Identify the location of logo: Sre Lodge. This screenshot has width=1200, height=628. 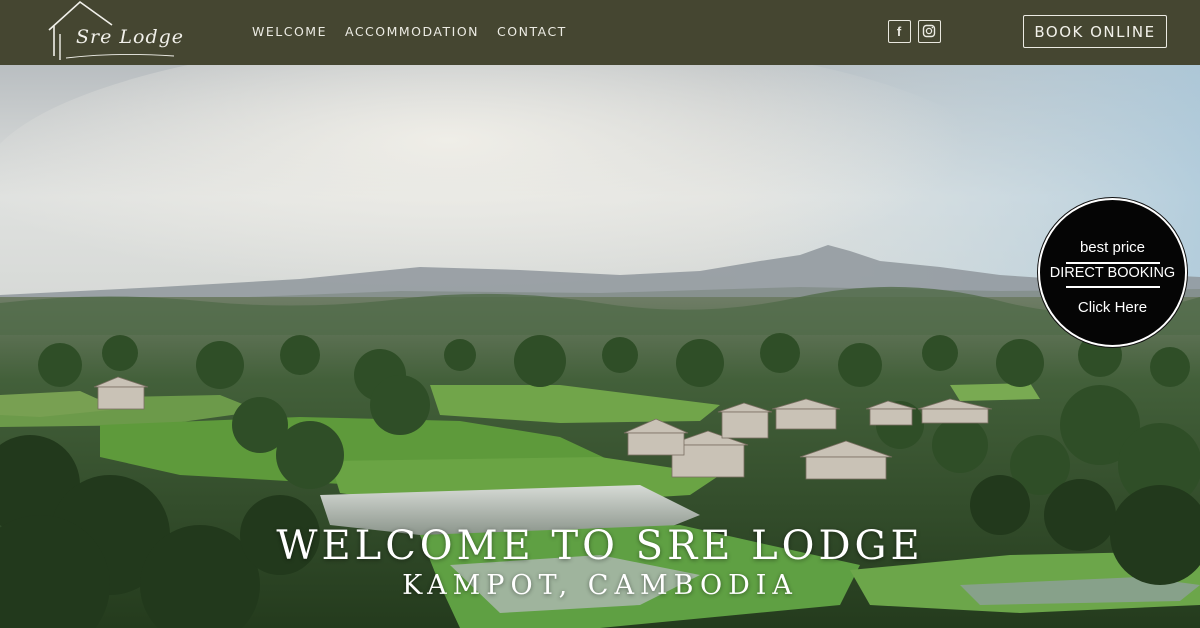
(115, 31).